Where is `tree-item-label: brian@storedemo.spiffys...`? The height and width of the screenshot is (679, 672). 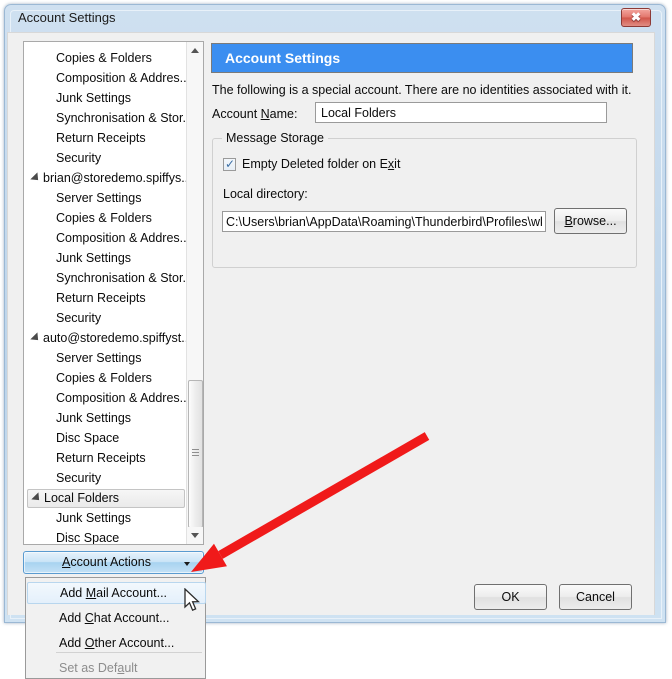
tree-item-label: brian@storedemo.spiffys... is located at coordinates (117, 178).